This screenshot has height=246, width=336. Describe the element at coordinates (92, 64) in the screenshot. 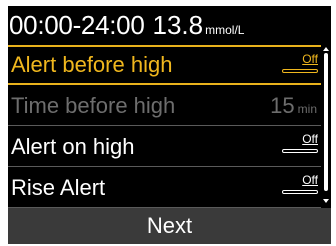

I see `alert-before-high-label: Alert before high` at that location.